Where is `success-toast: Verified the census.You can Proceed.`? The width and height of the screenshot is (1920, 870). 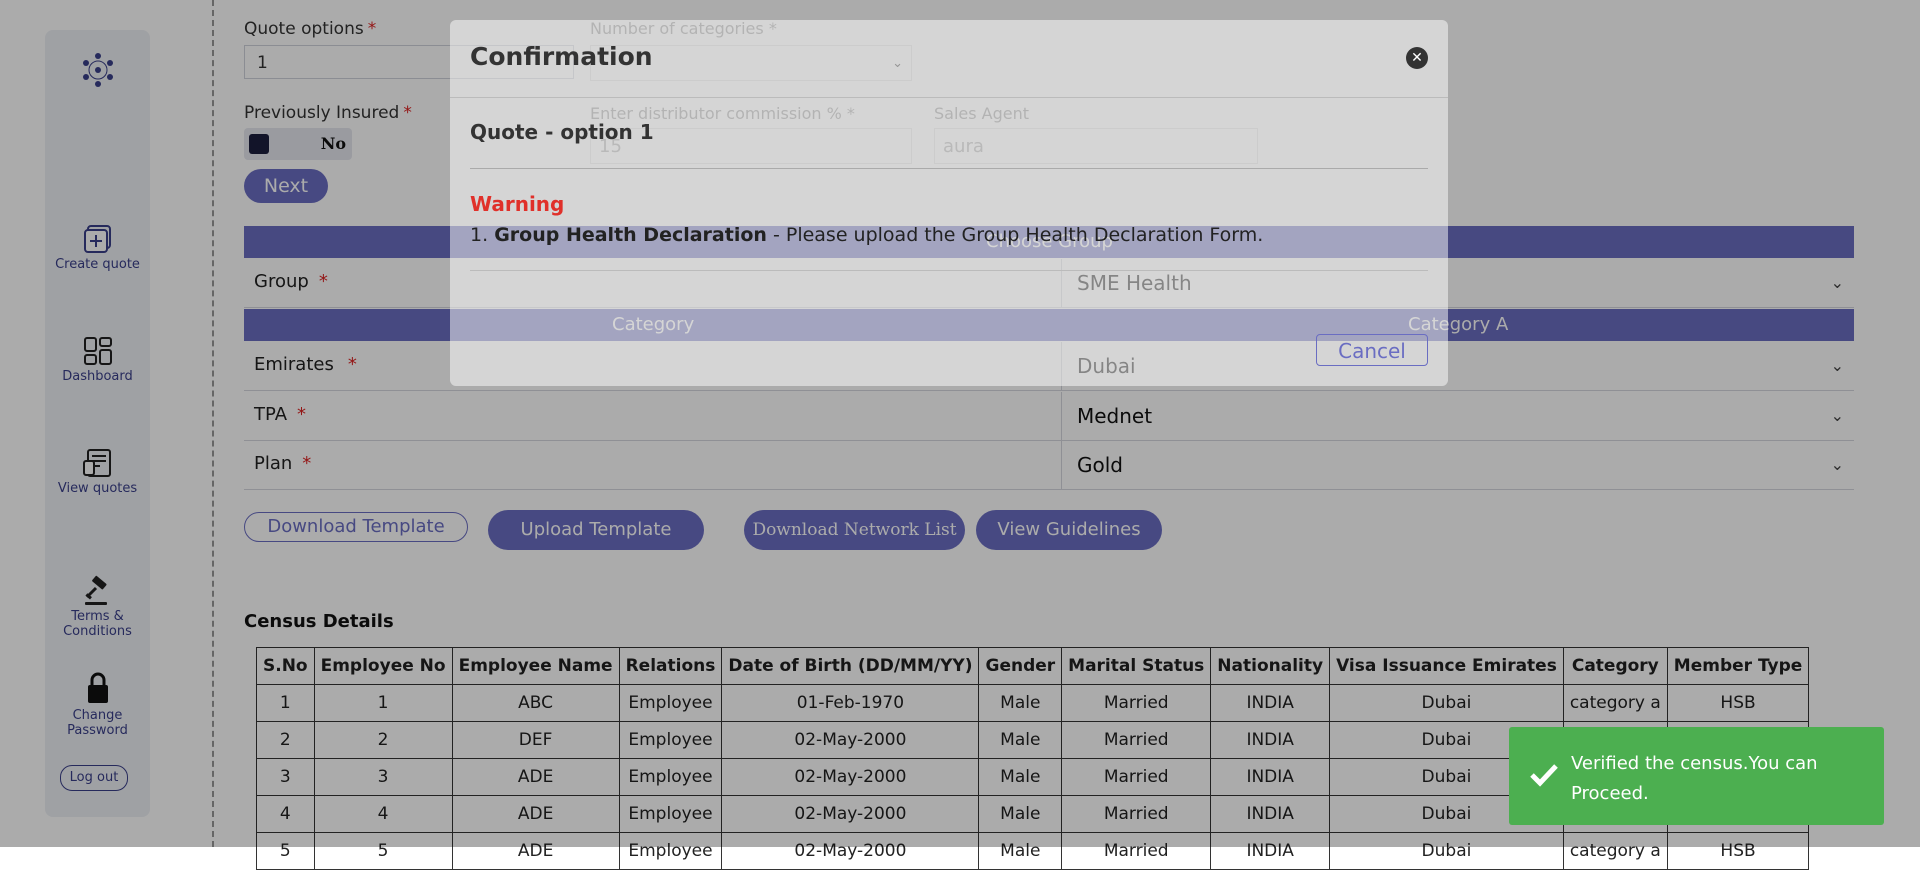 success-toast: Verified the census.You can Proceed. is located at coordinates (1696, 776).